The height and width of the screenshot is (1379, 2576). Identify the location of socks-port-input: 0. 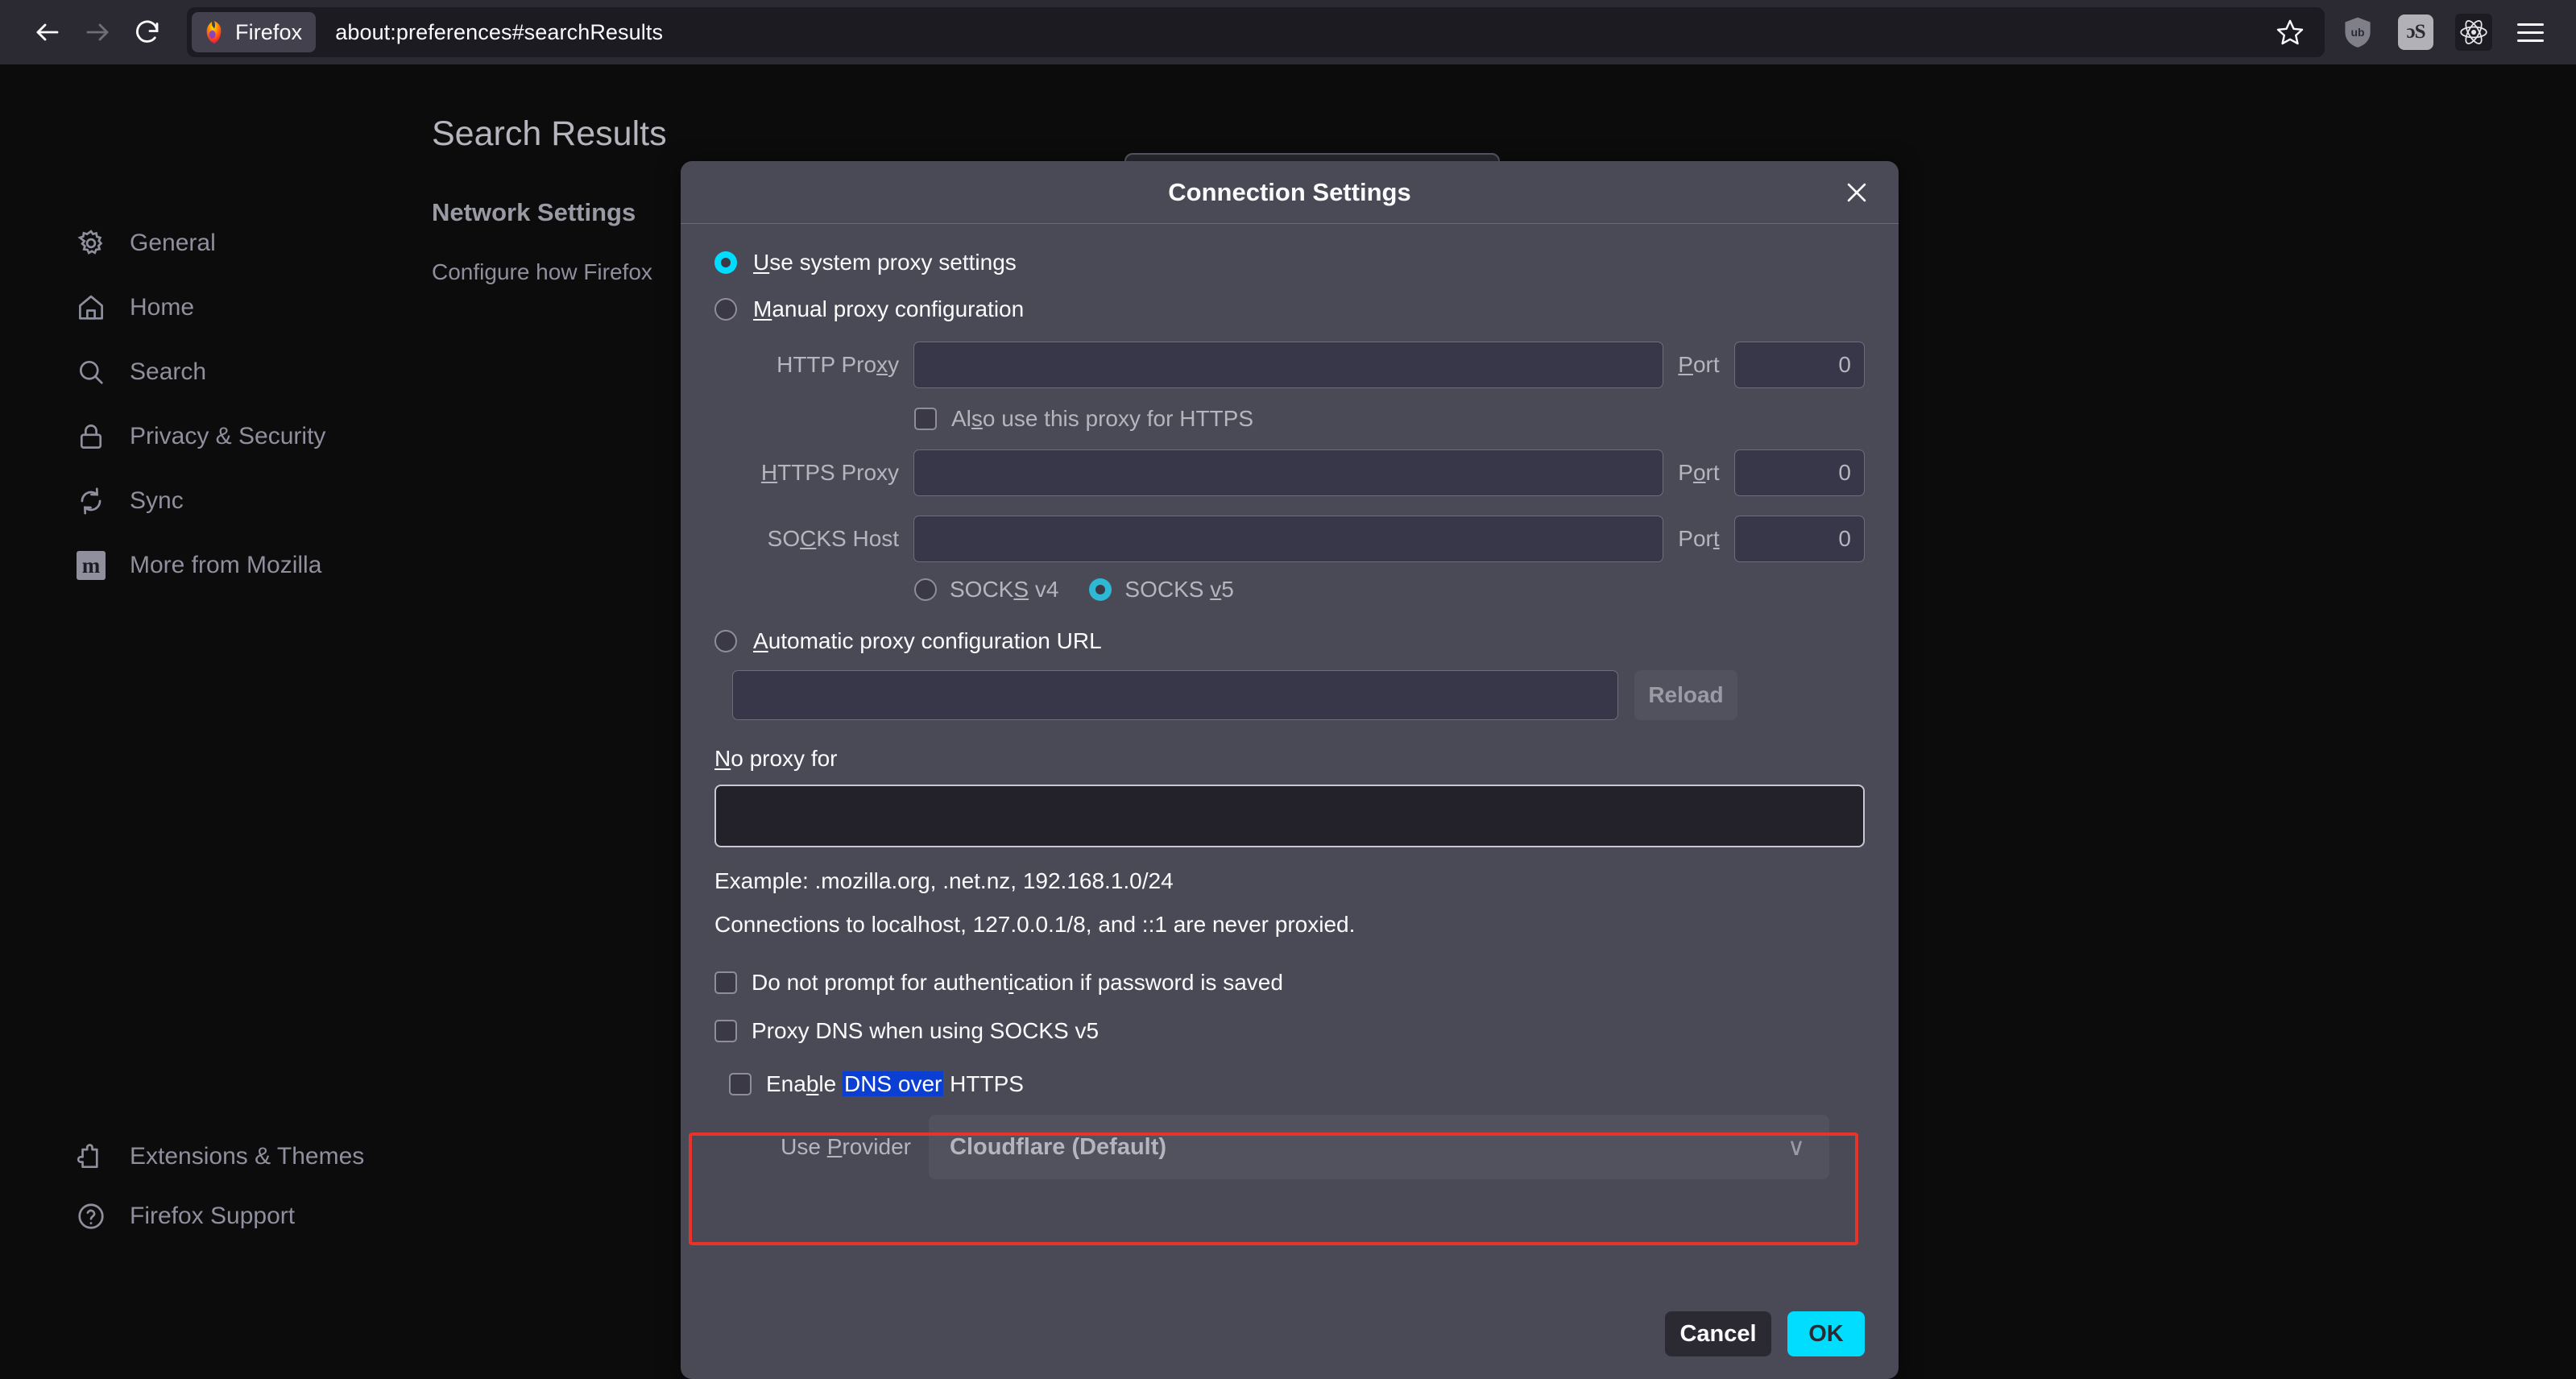
(1799, 539).